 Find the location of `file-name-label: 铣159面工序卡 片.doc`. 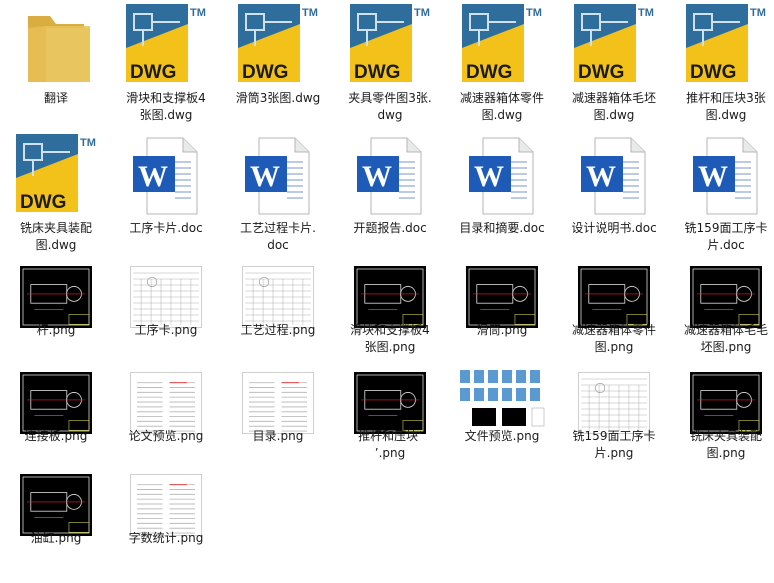

file-name-label: 铣159面工序卡 片.doc is located at coordinates (726, 236).